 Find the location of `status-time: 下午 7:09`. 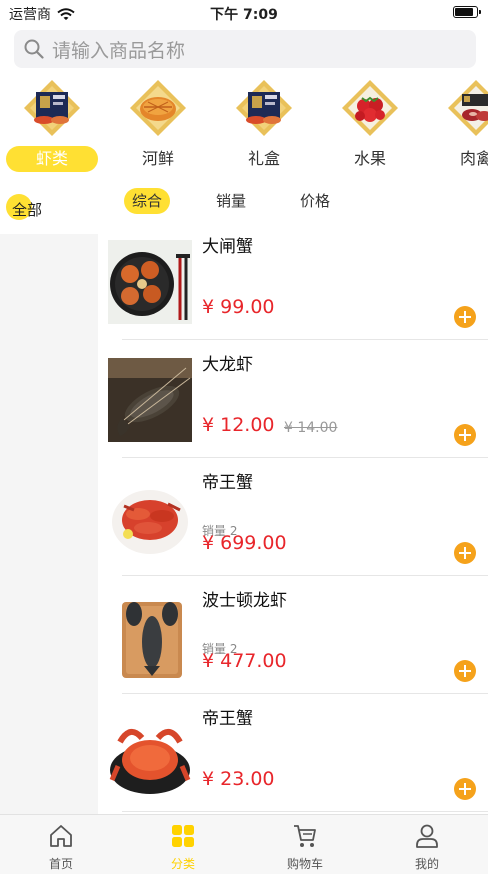

status-time: 下午 7:09 is located at coordinates (244, 15).